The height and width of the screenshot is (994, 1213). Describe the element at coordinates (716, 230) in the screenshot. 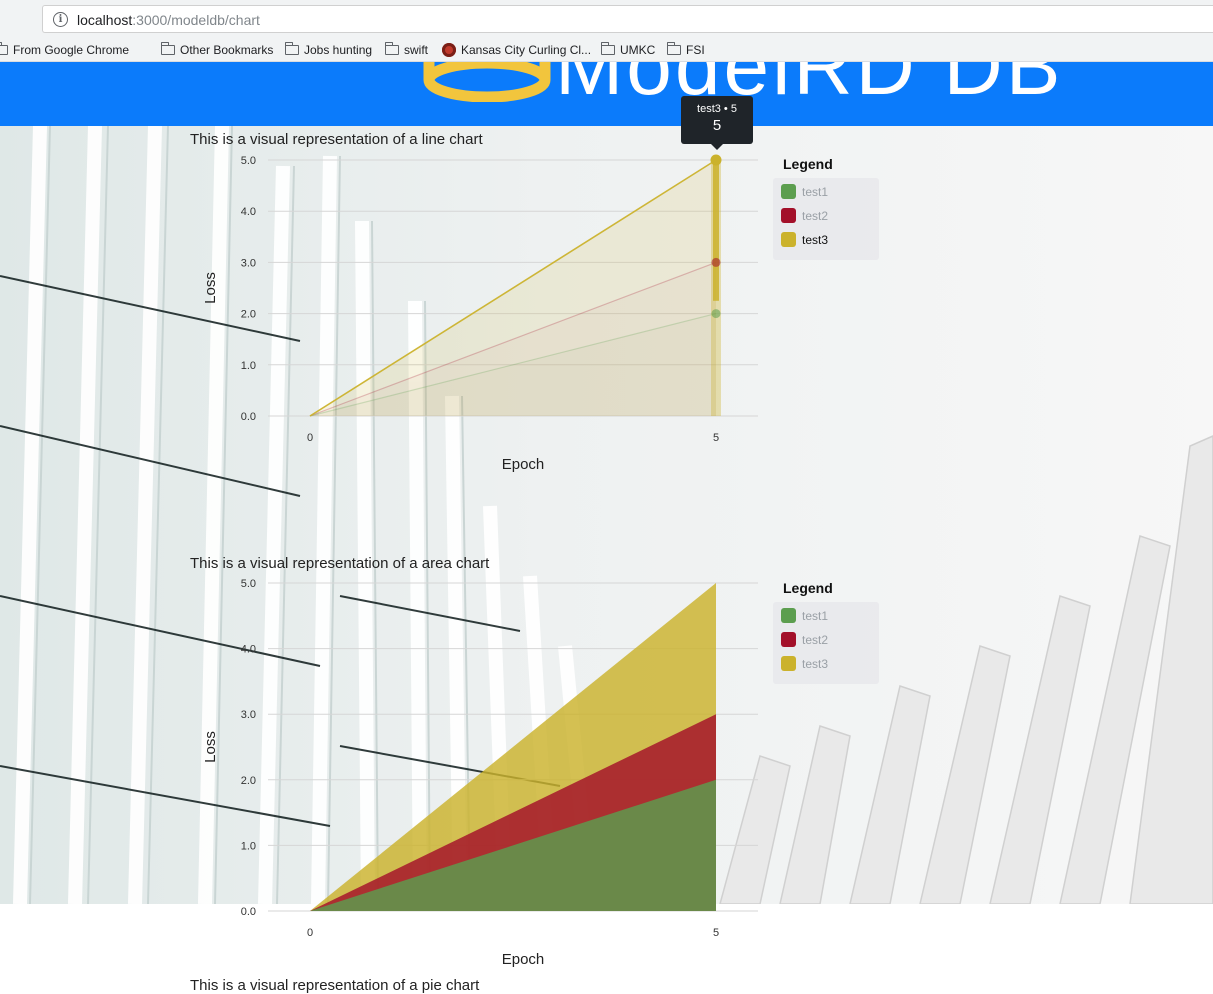

I see `hover-indicator` at that location.